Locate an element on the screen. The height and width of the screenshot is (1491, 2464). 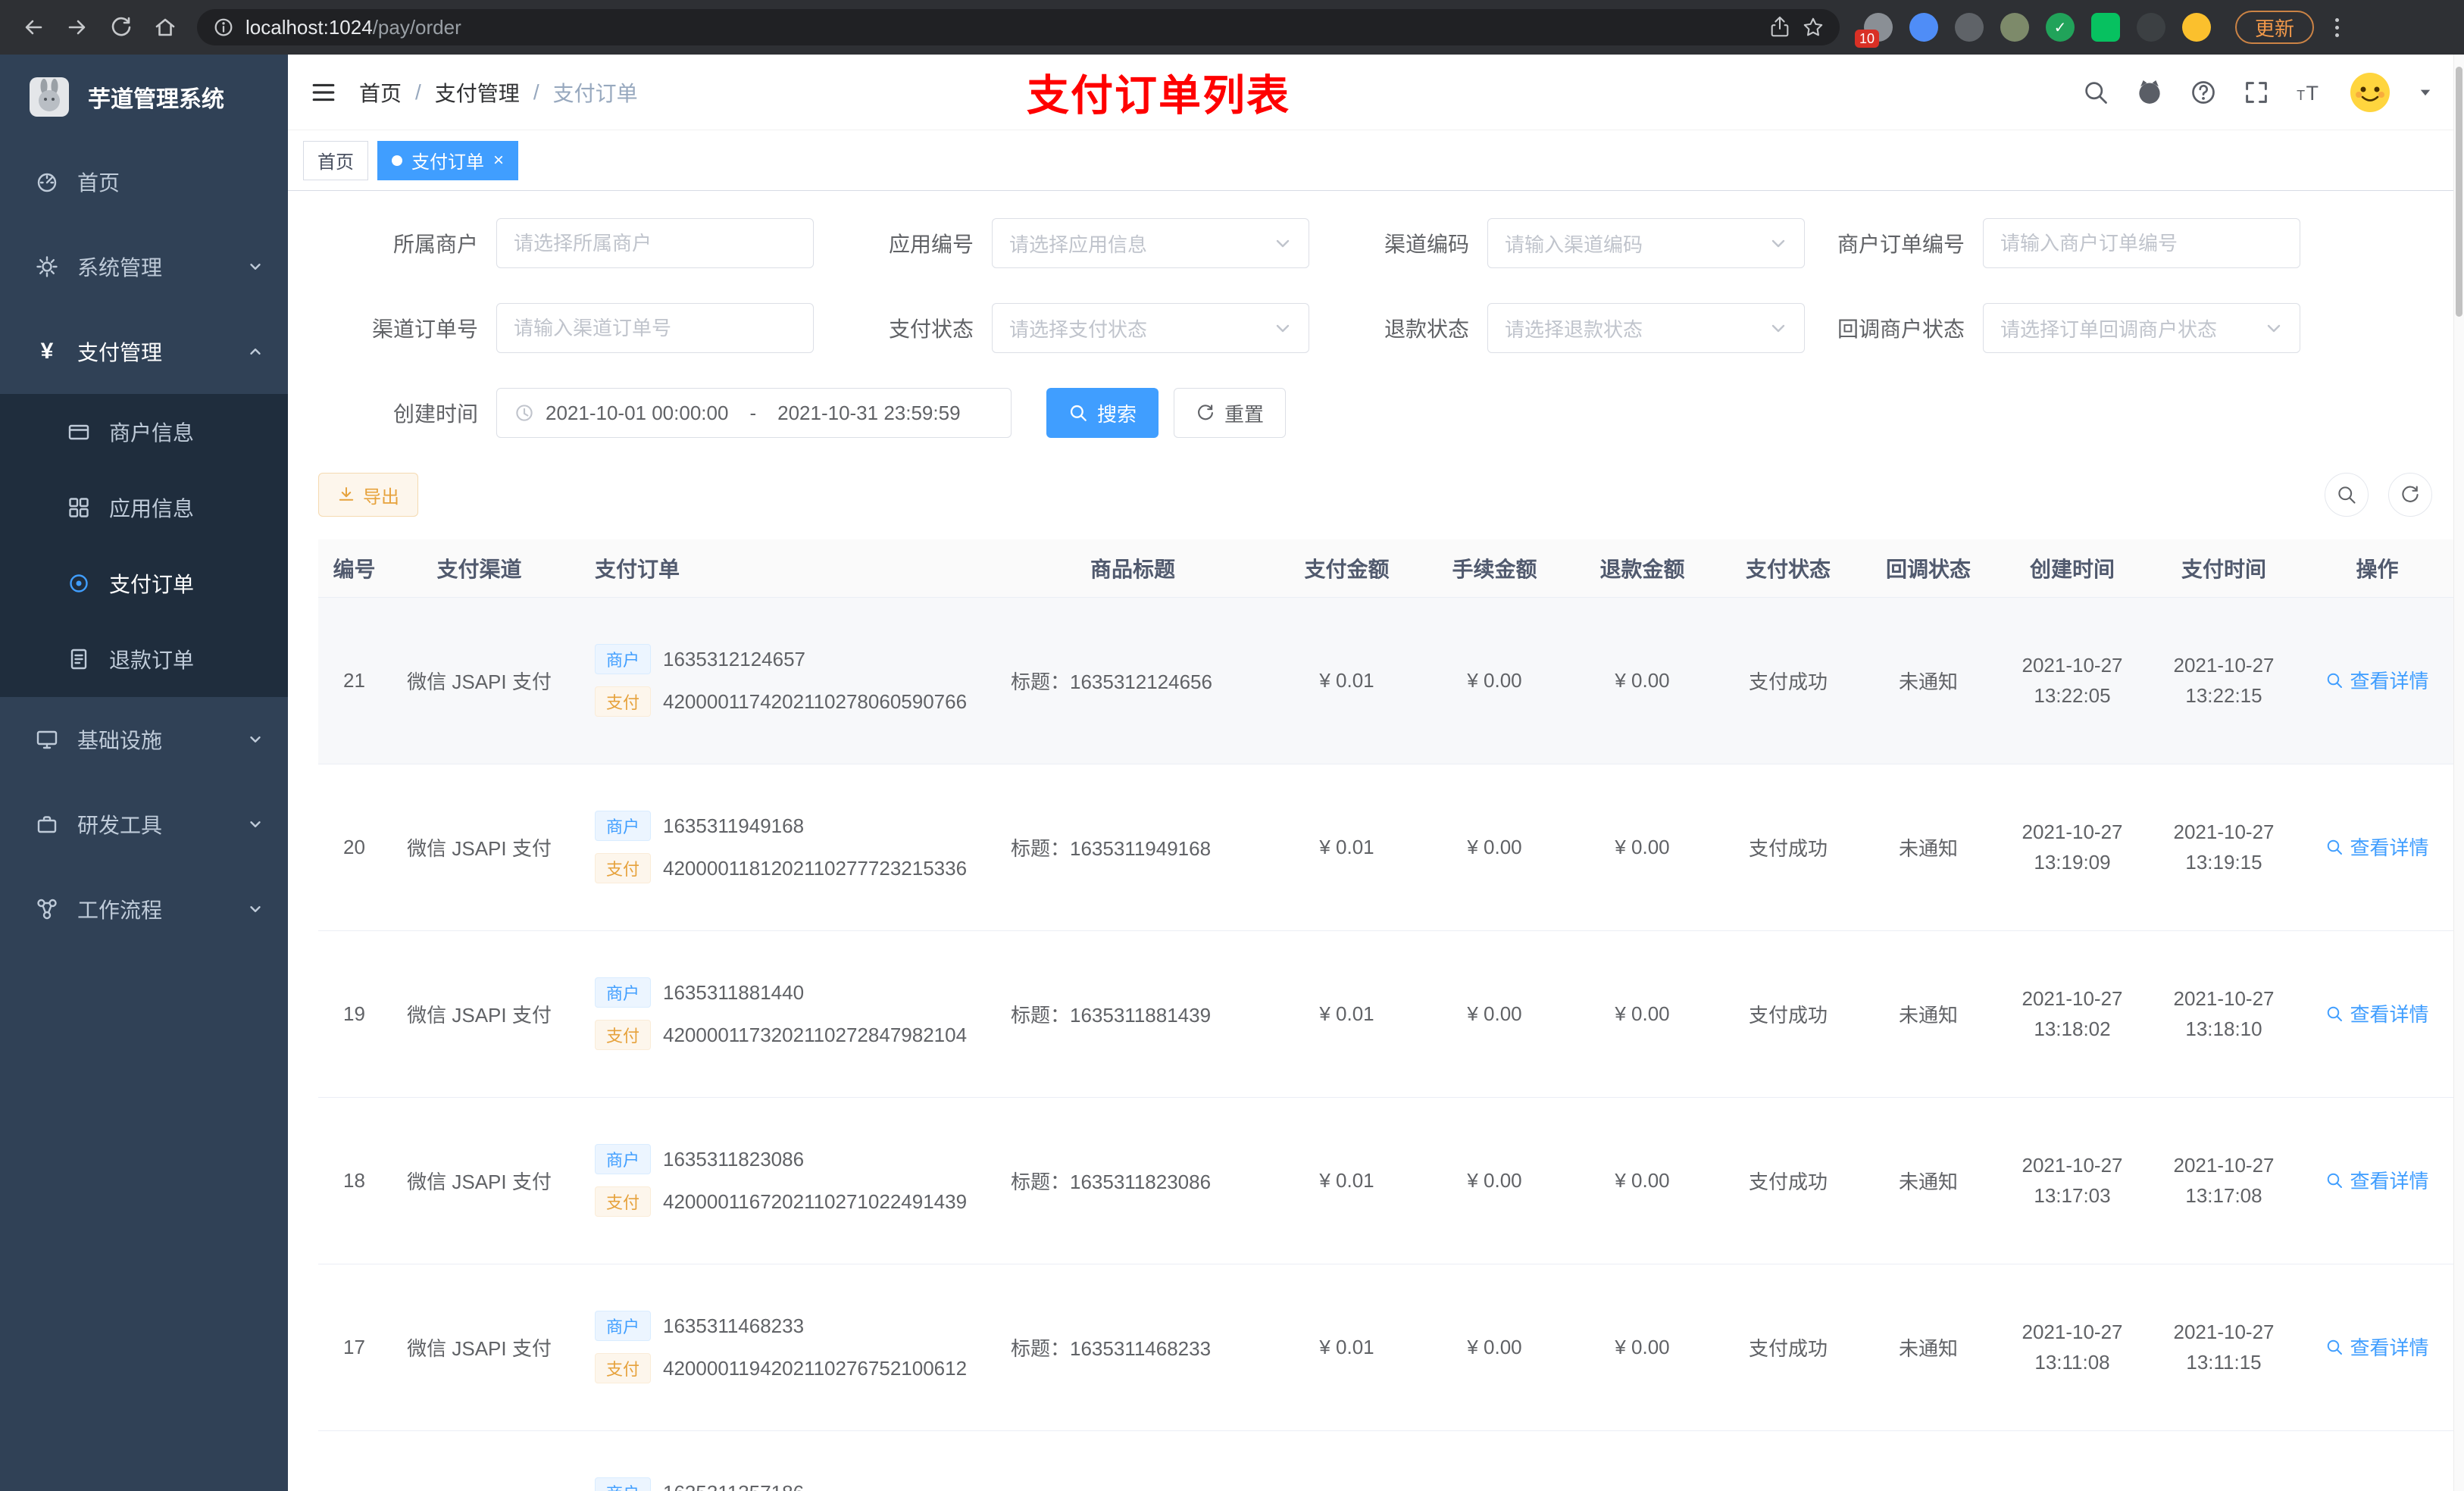
channel-code-select: 请输入渠道编码 is located at coordinates (1646, 243).